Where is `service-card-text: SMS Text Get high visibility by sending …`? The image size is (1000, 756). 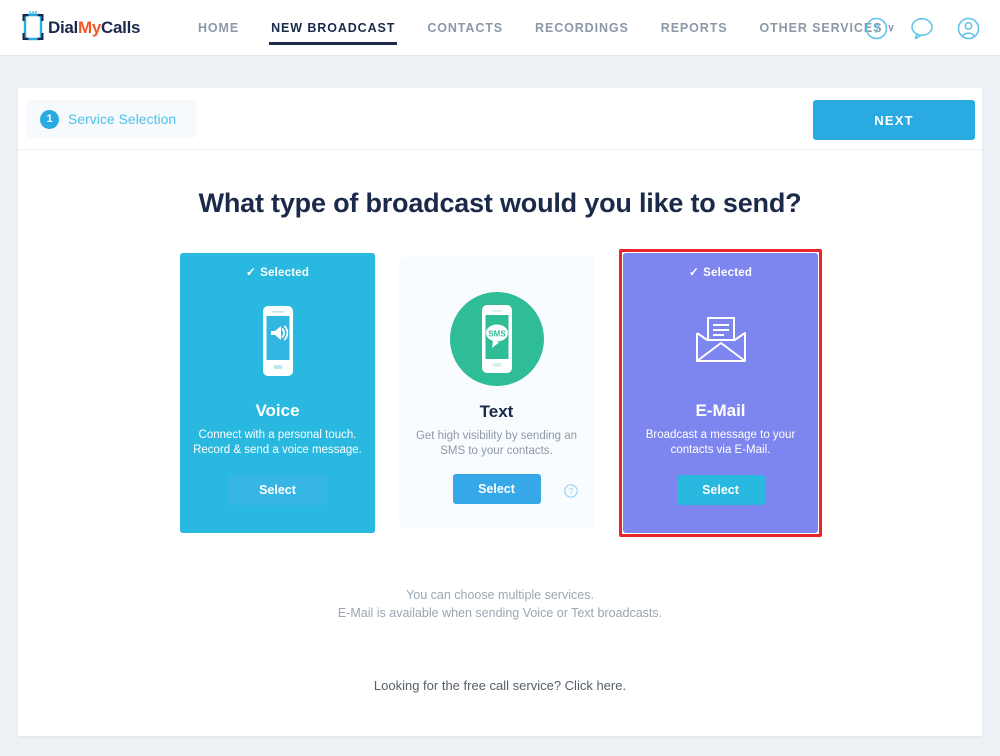
service-card-text: SMS Text Get high visibility by sending … is located at coordinates (496, 393).